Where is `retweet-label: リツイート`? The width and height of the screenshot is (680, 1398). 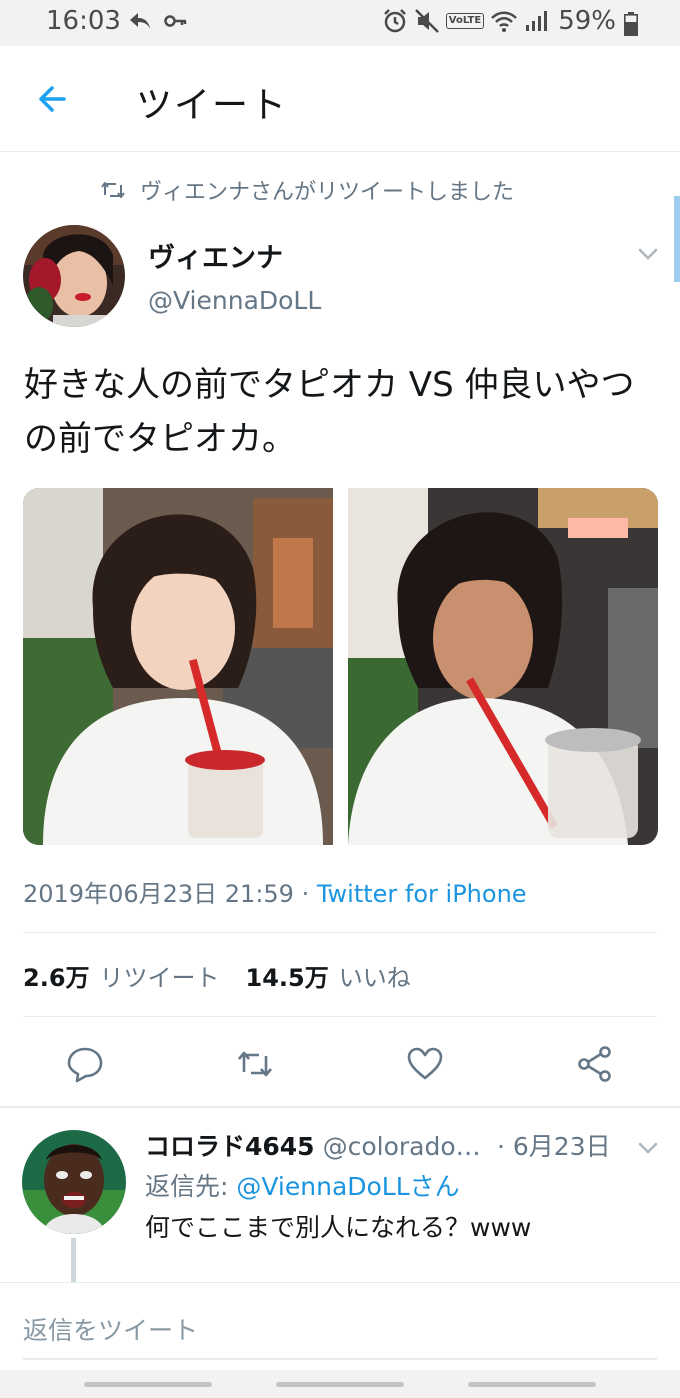 retweet-label: リツイート is located at coordinates (159, 978).